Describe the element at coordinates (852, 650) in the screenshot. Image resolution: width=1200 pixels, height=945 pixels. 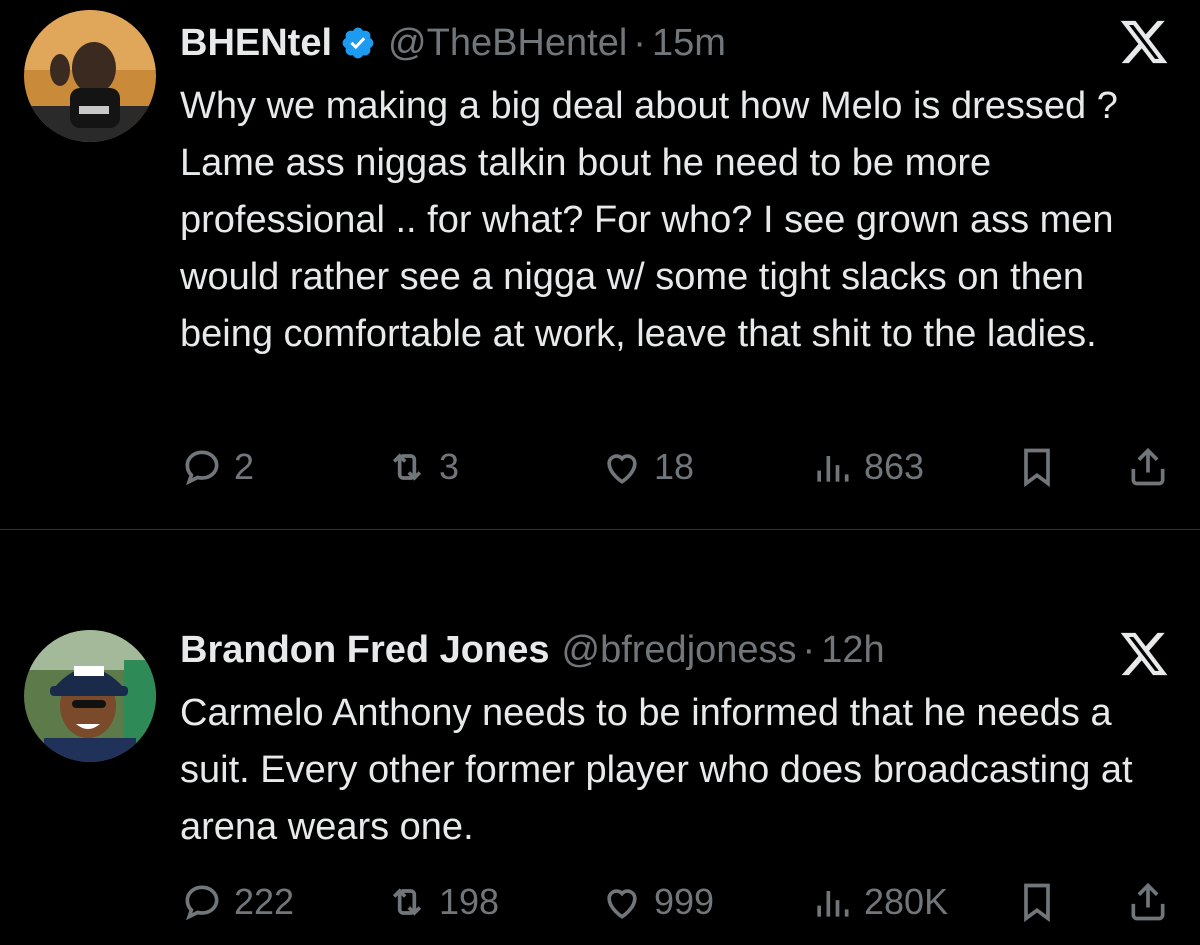
I see `timestamp: 12h` at that location.